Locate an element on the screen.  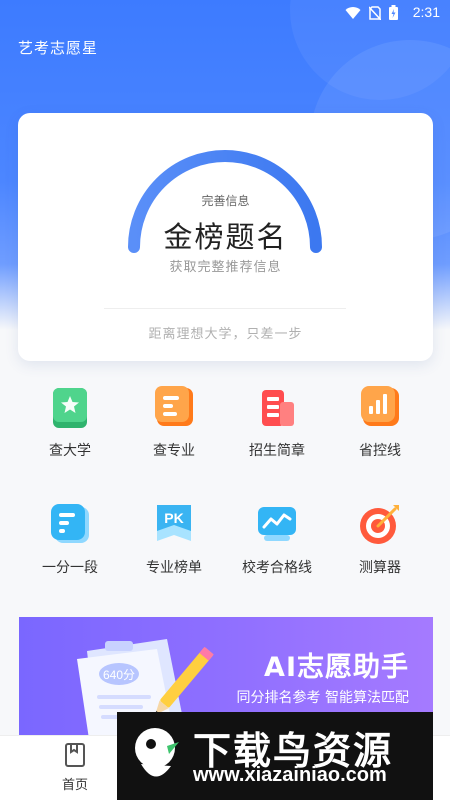
document-icon is located at coordinates (174, 407).